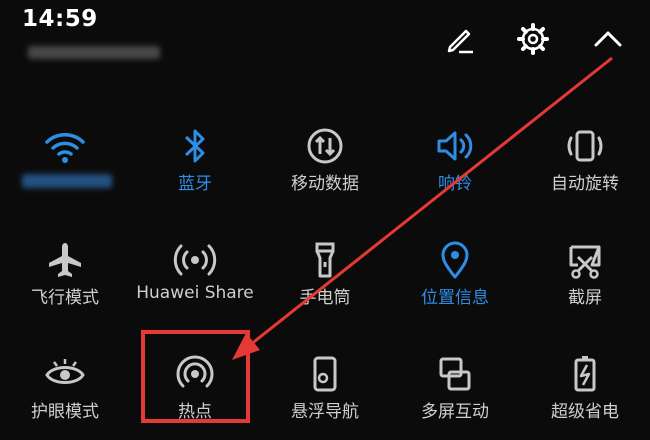 The image size is (650, 440). Describe the element at coordinates (325, 146) in the screenshot. I see `mobile-data-icon` at that location.